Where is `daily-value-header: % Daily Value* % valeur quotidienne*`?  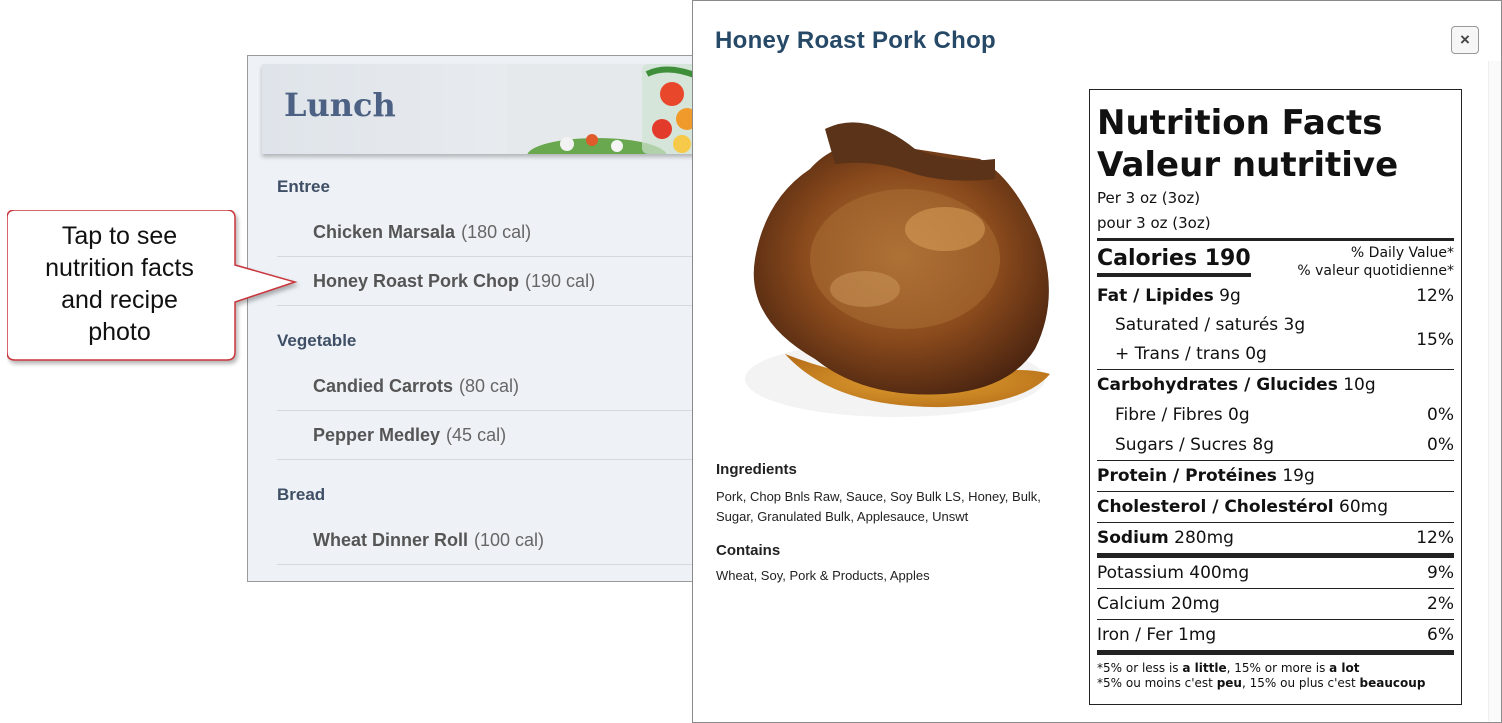
daily-value-header: % Daily Value* % valeur quotidienne* is located at coordinates (1375, 262).